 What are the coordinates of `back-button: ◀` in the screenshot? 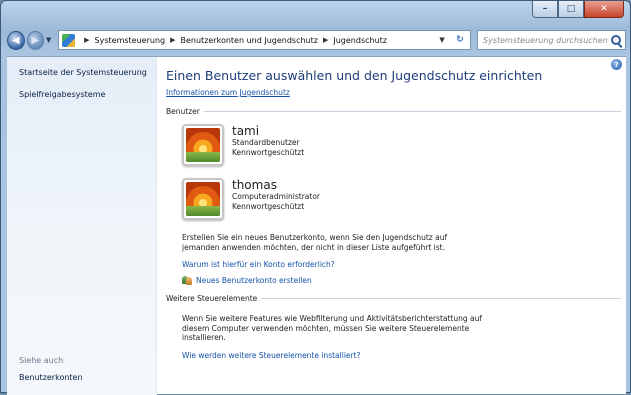 It's located at (16, 40).